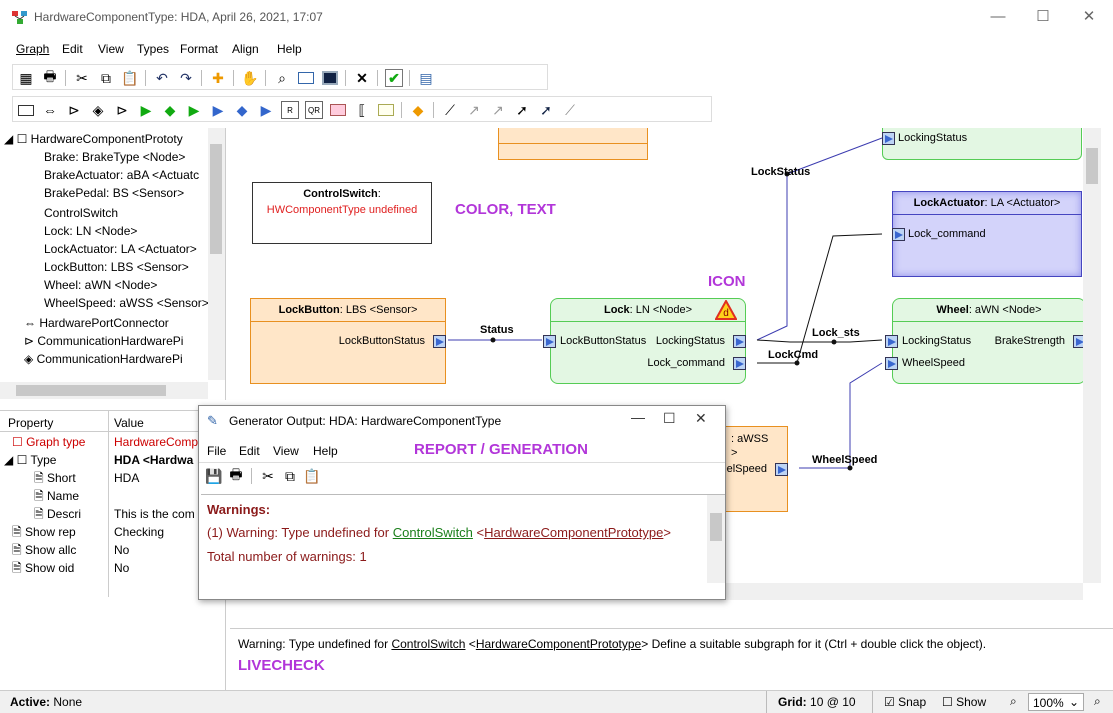 Image resolution: width=1113 pixels, height=713 pixels. What do you see at coordinates (194, 110) in the screenshot?
I see `green-port-in-icon: ▶` at bounding box center [194, 110].